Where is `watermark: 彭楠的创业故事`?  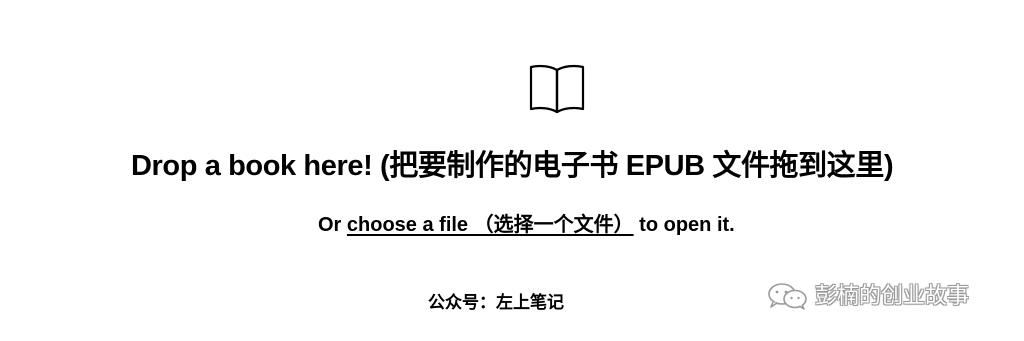 watermark: 彭楠的创业故事 is located at coordinates (867, 296).